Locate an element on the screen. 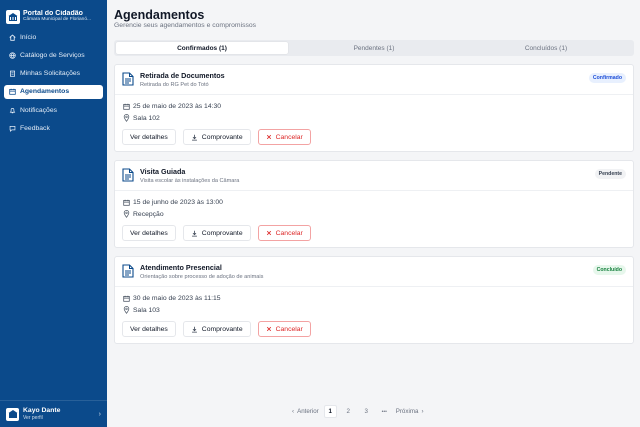 This screenshot has width=640, height=427. datetime-text: 30 de maio de 2023 às 11:15 is located at coordinates (177, 298).